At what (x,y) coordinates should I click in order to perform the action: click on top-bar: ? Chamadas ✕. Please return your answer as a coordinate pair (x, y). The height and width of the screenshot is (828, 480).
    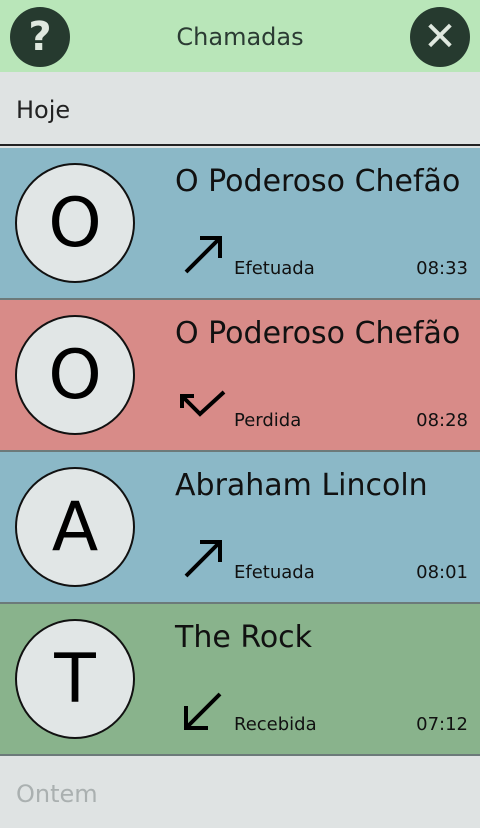
    Looking at the image, I should click on (240, 36).